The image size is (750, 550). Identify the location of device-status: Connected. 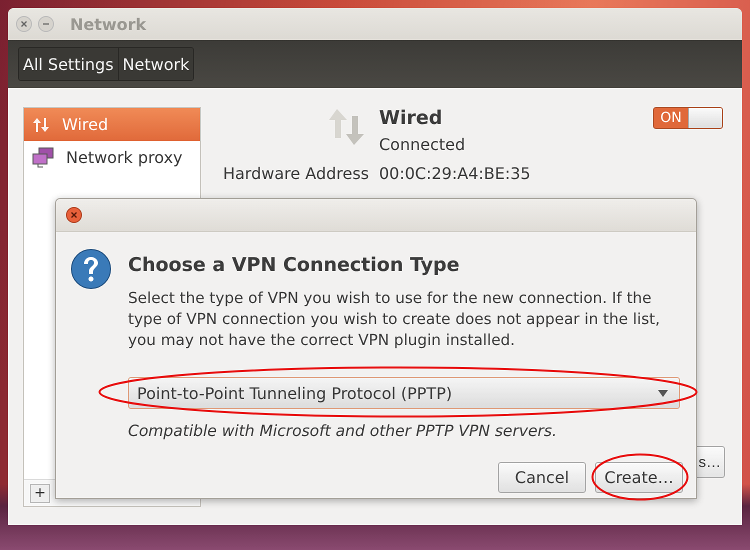
(422, 144).